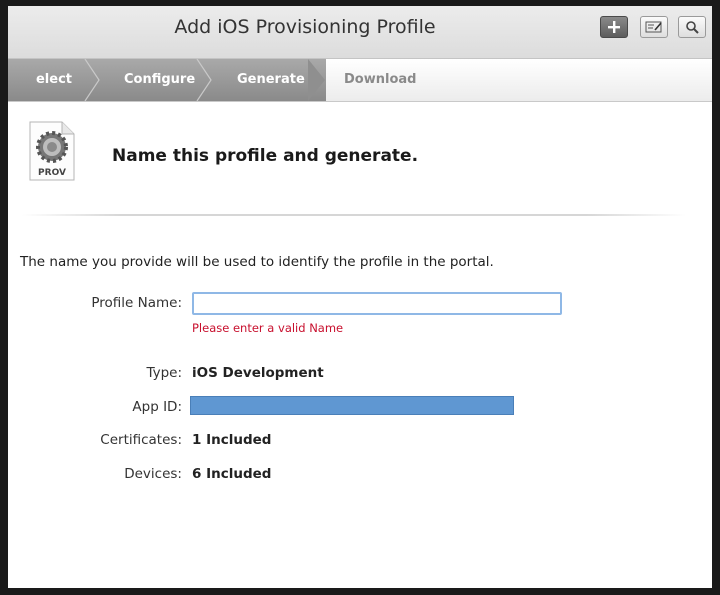  What do you see at coordinates (136, 303) in the screenshot?
I see `profile-name-label: Profile Name:` at bounding box center [136, 303].